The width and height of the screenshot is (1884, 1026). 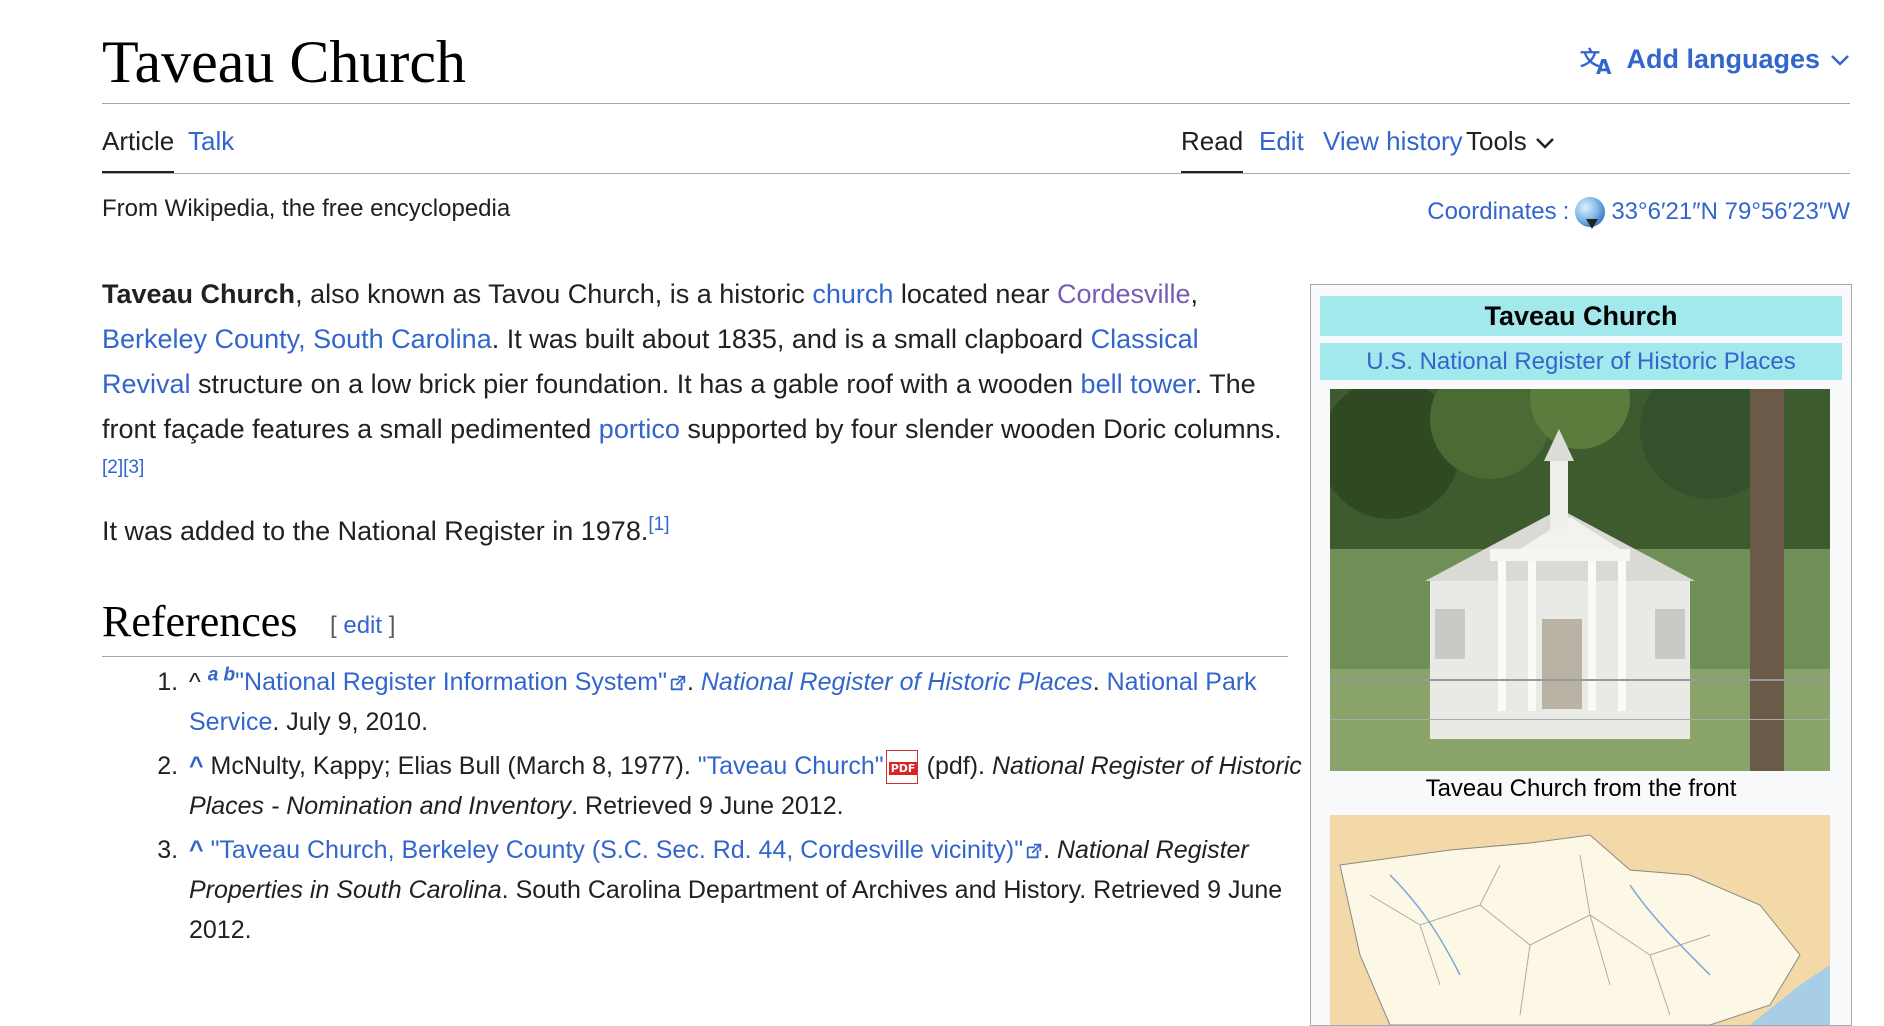 I want to click on globe-icon, so click(x=1590, y=213).